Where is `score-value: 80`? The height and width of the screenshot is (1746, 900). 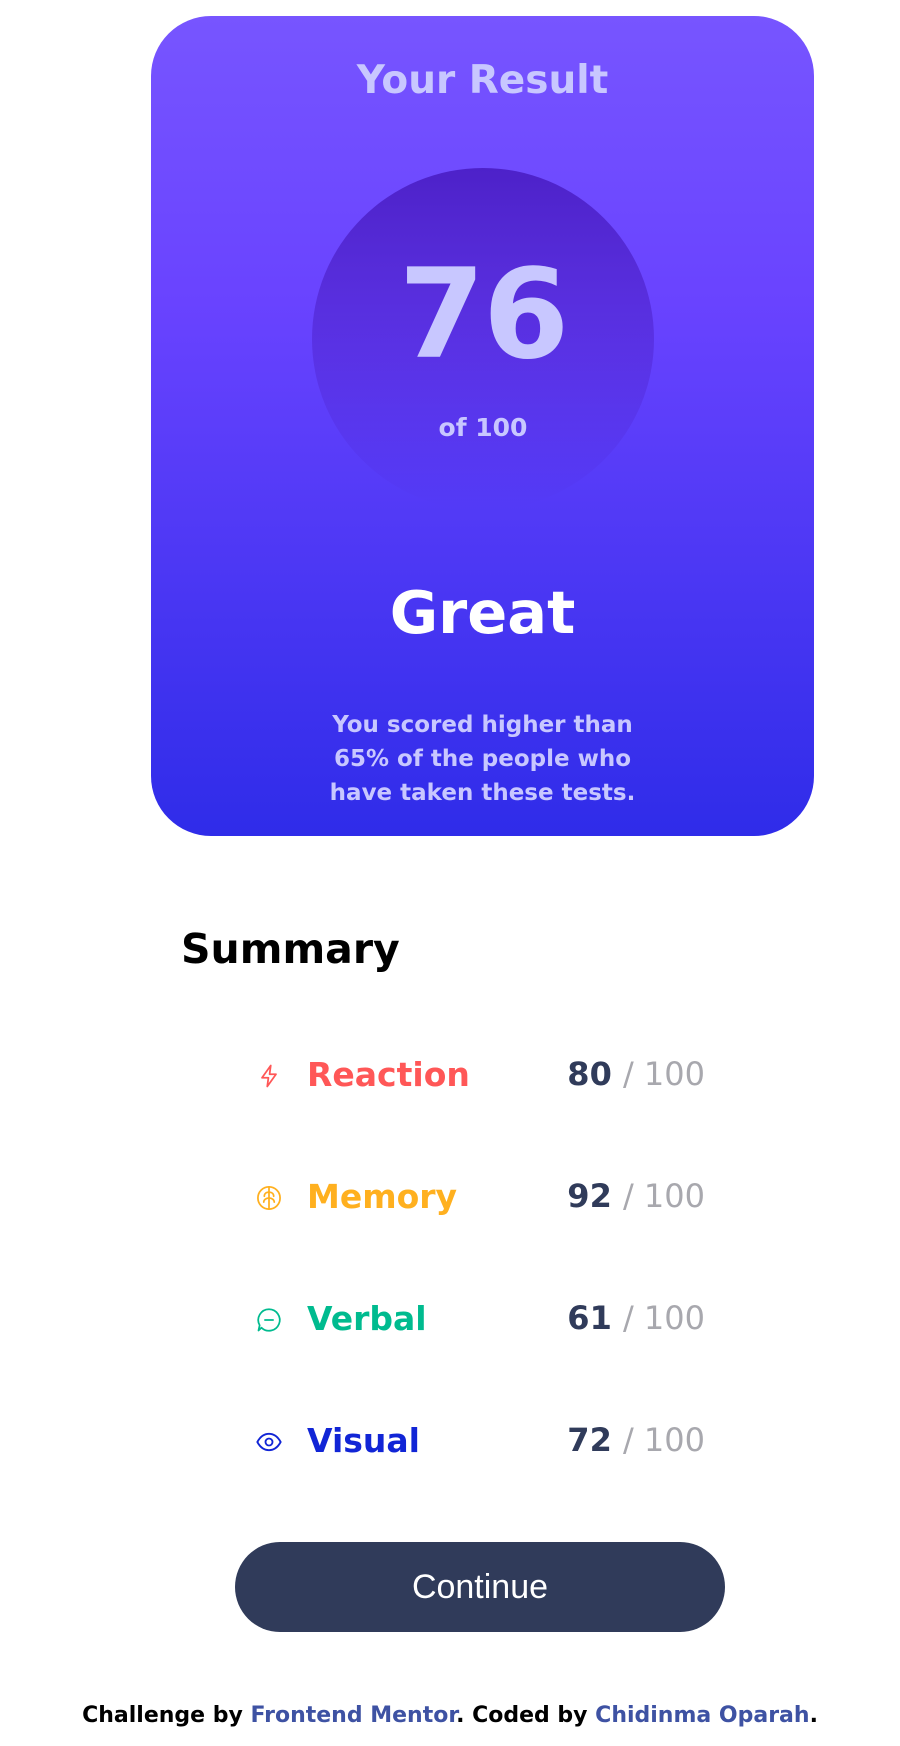 score-value: 80 is located at coordinates (589, 1074).